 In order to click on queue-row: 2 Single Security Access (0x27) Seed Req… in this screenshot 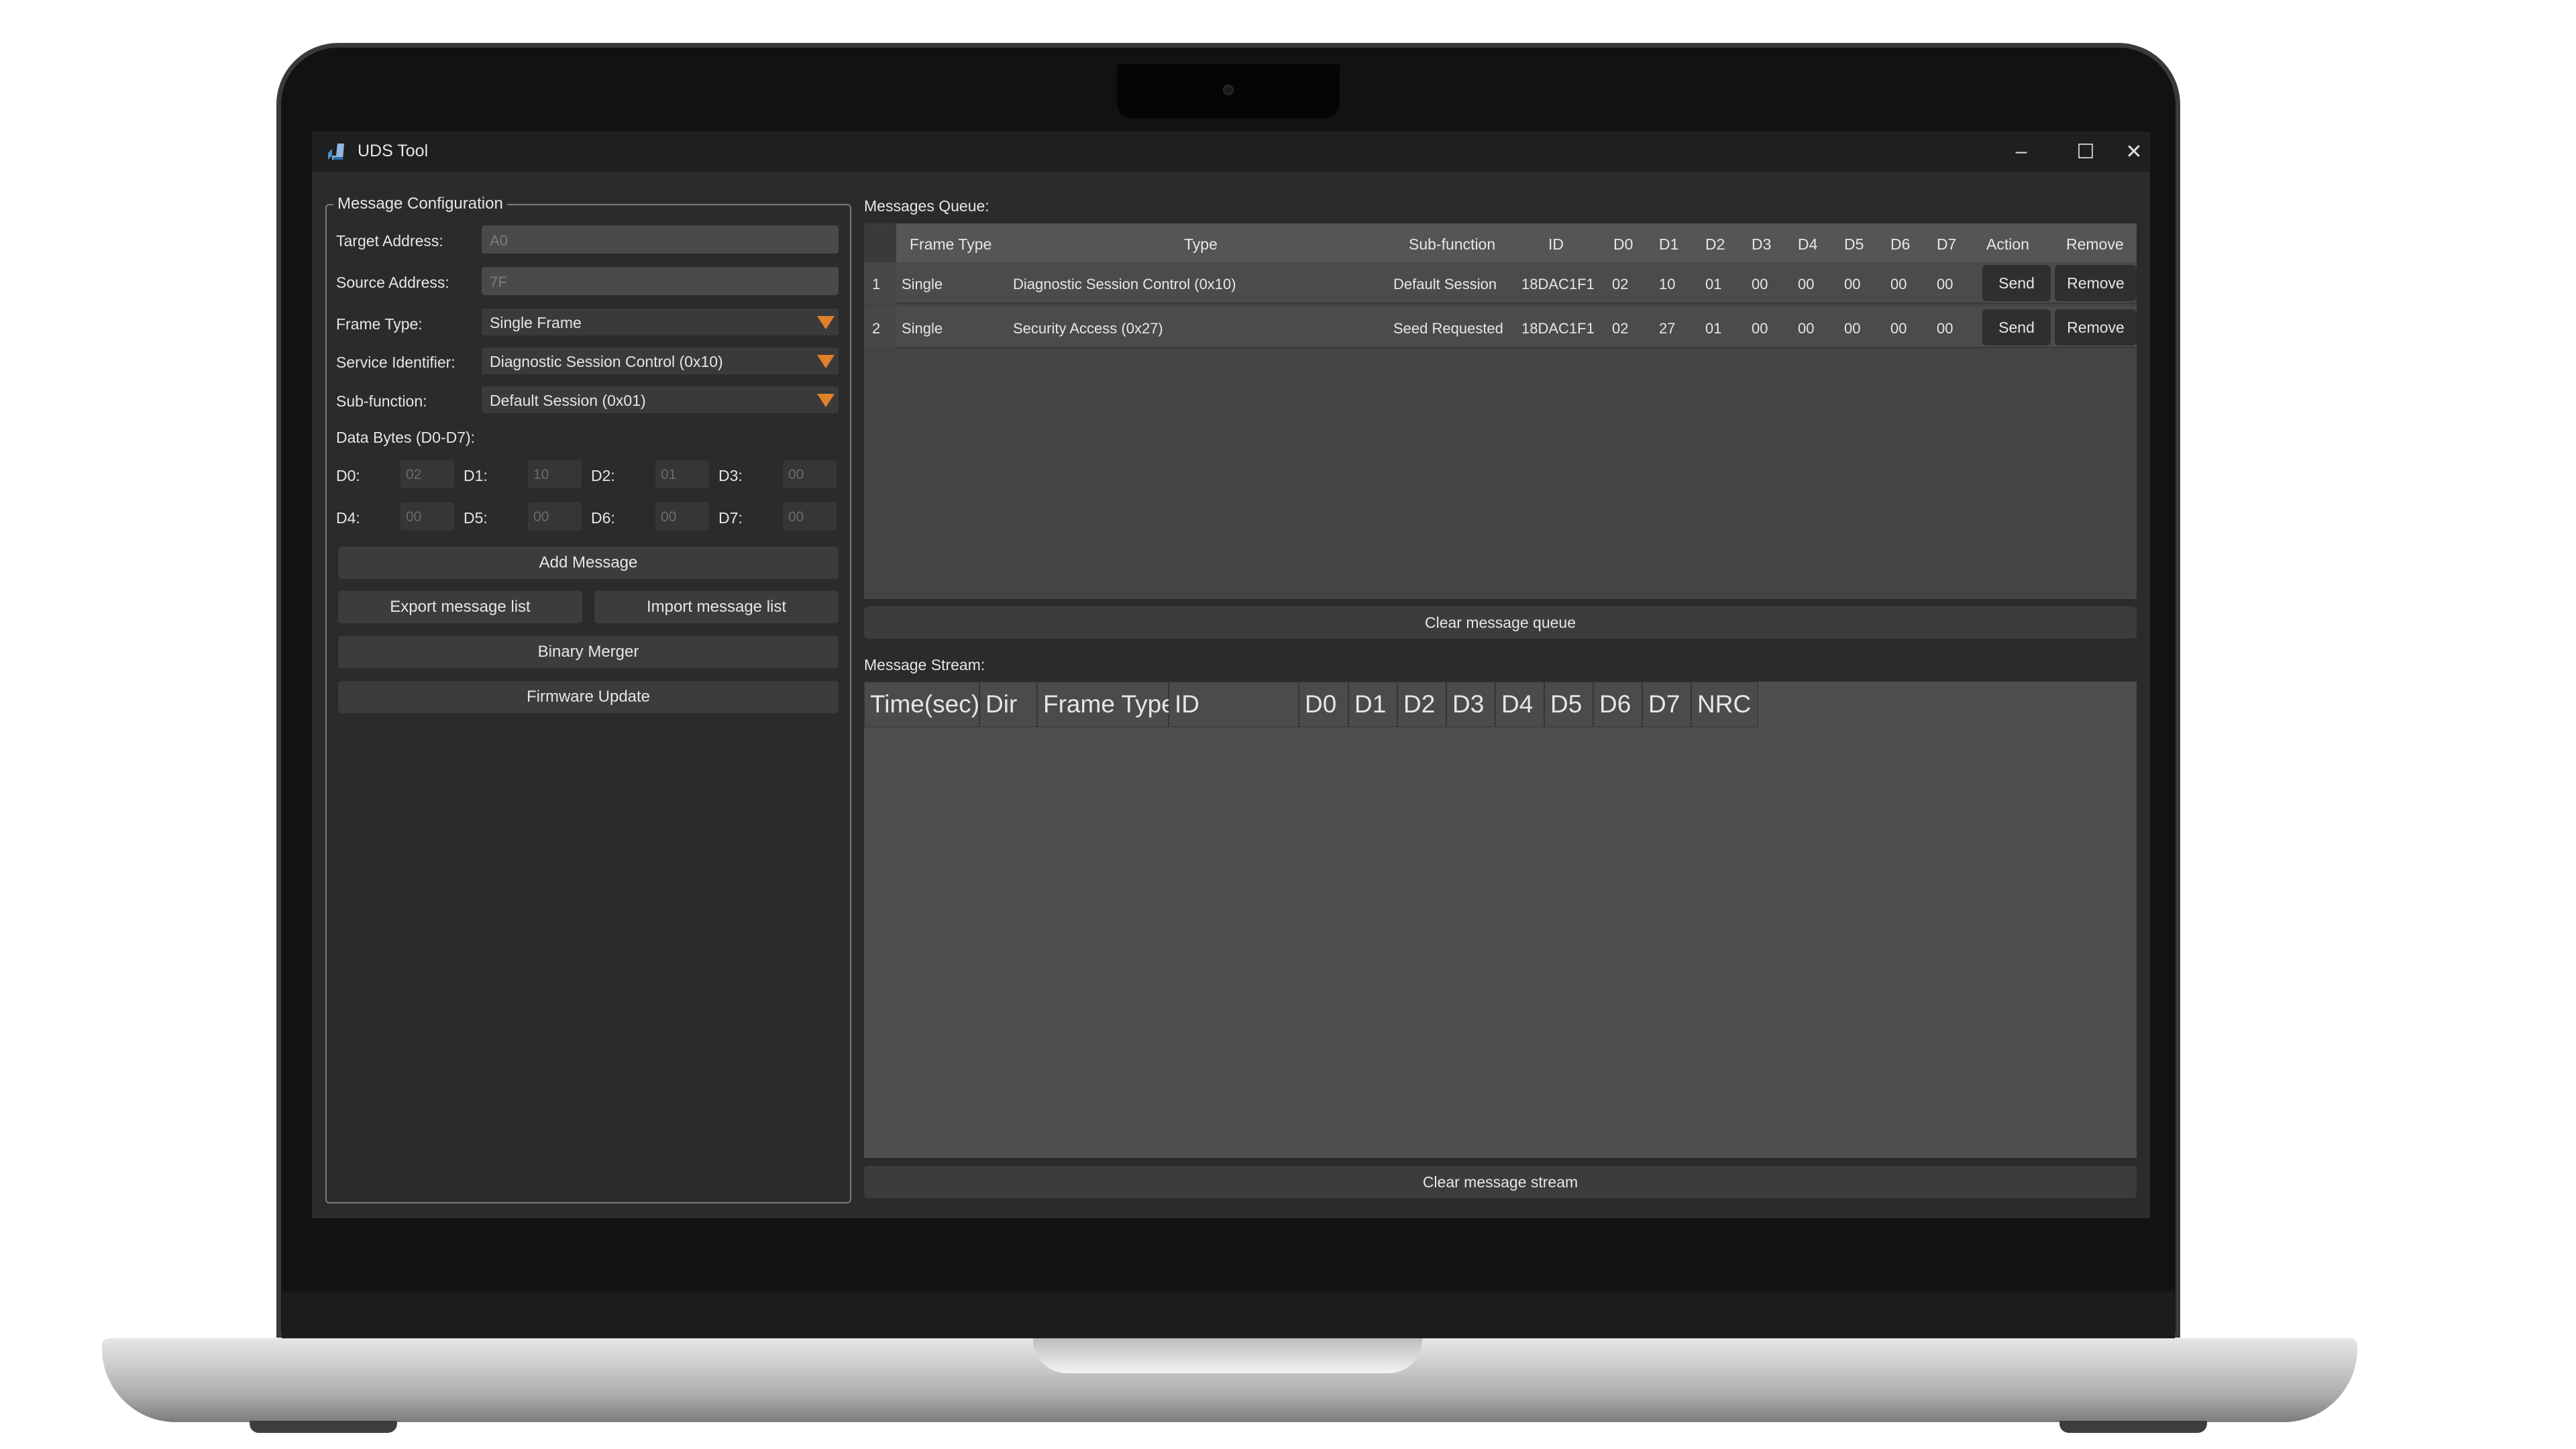, I will do `click(1500, 327)`.